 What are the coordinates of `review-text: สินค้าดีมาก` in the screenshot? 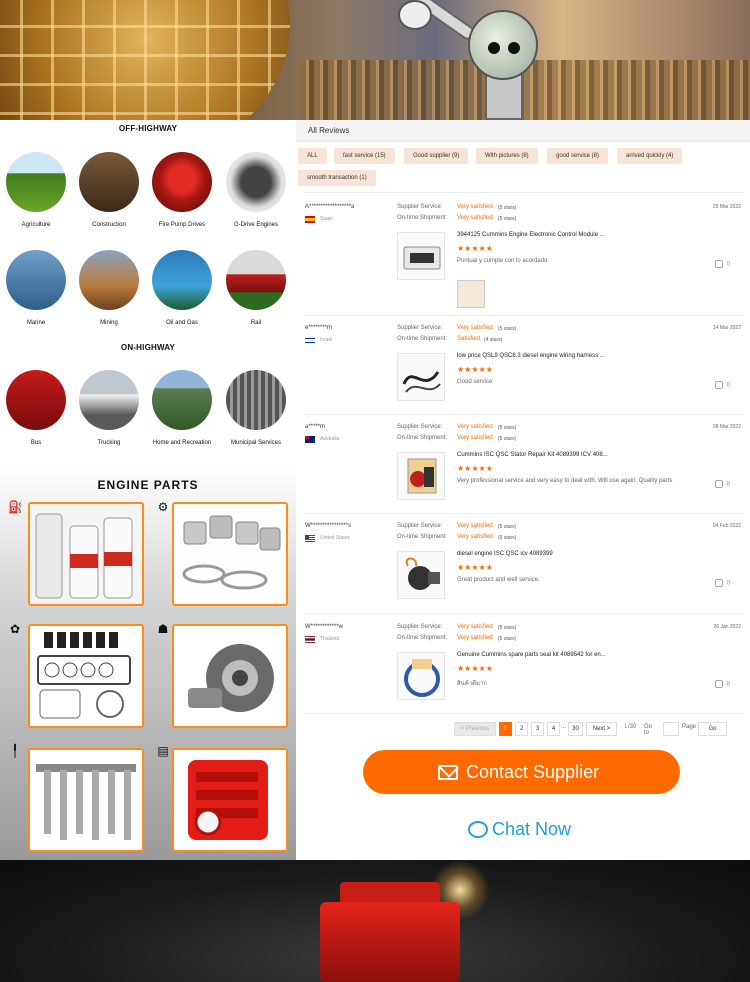 It's located at (472, 684).